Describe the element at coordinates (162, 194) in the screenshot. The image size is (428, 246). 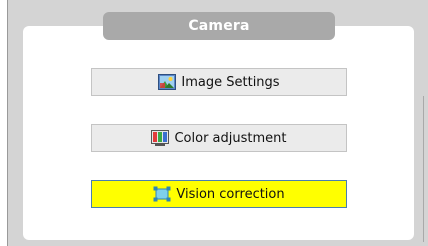
I see `vision-correction-icon` at that location.